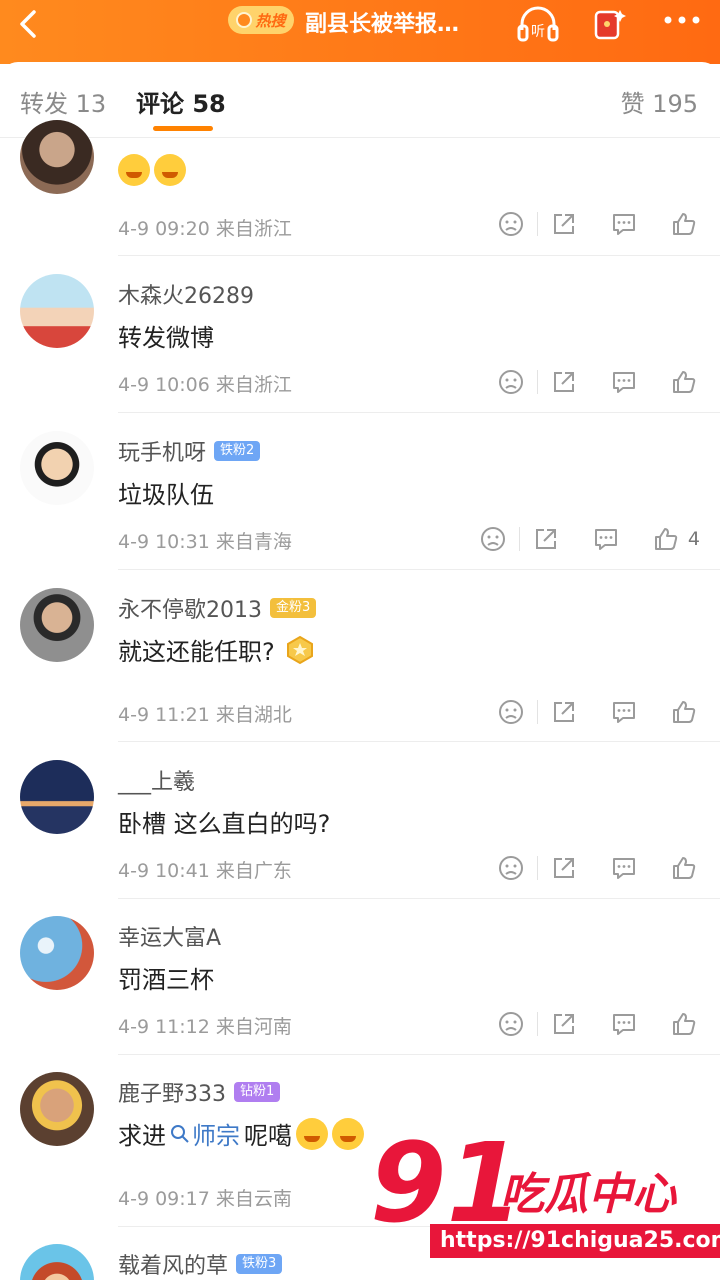 Image resolution: width=720 pixels, height=1280 pixels. I want to click on comment-text: 卧槽 这么直白的吗?, so click(224, 824).